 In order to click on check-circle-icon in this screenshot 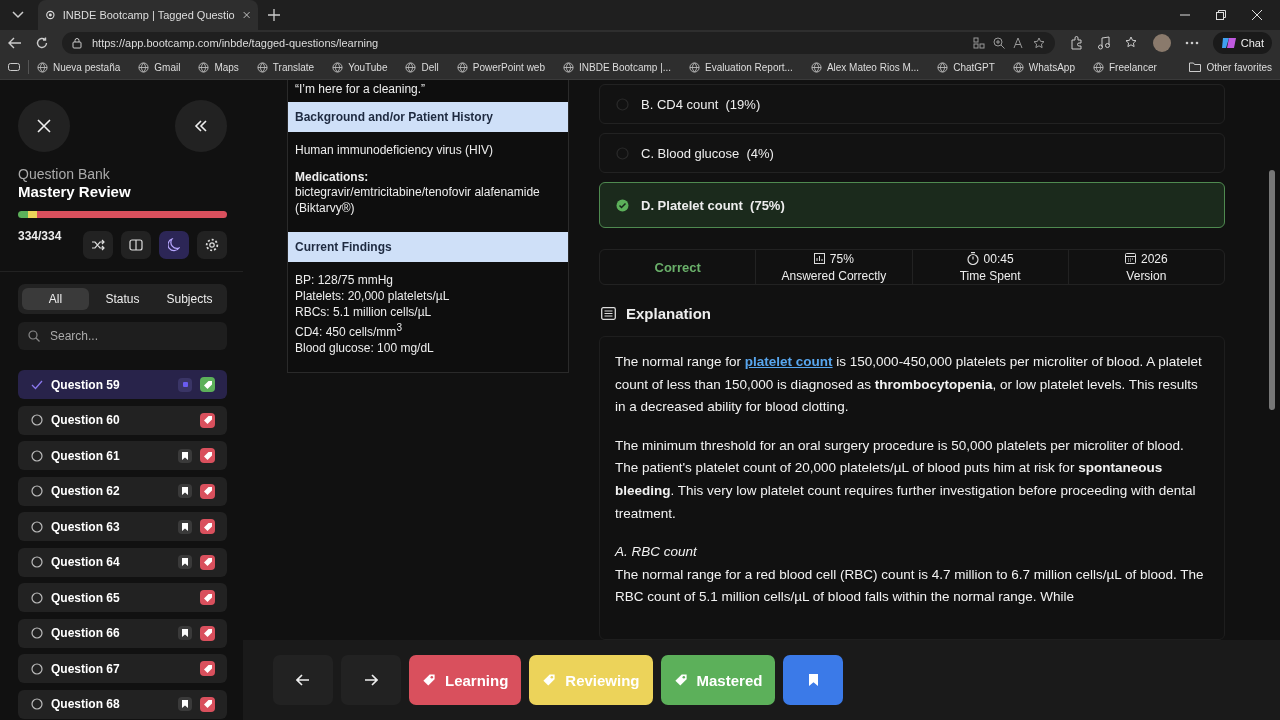, I will do `click(622, 205)`.